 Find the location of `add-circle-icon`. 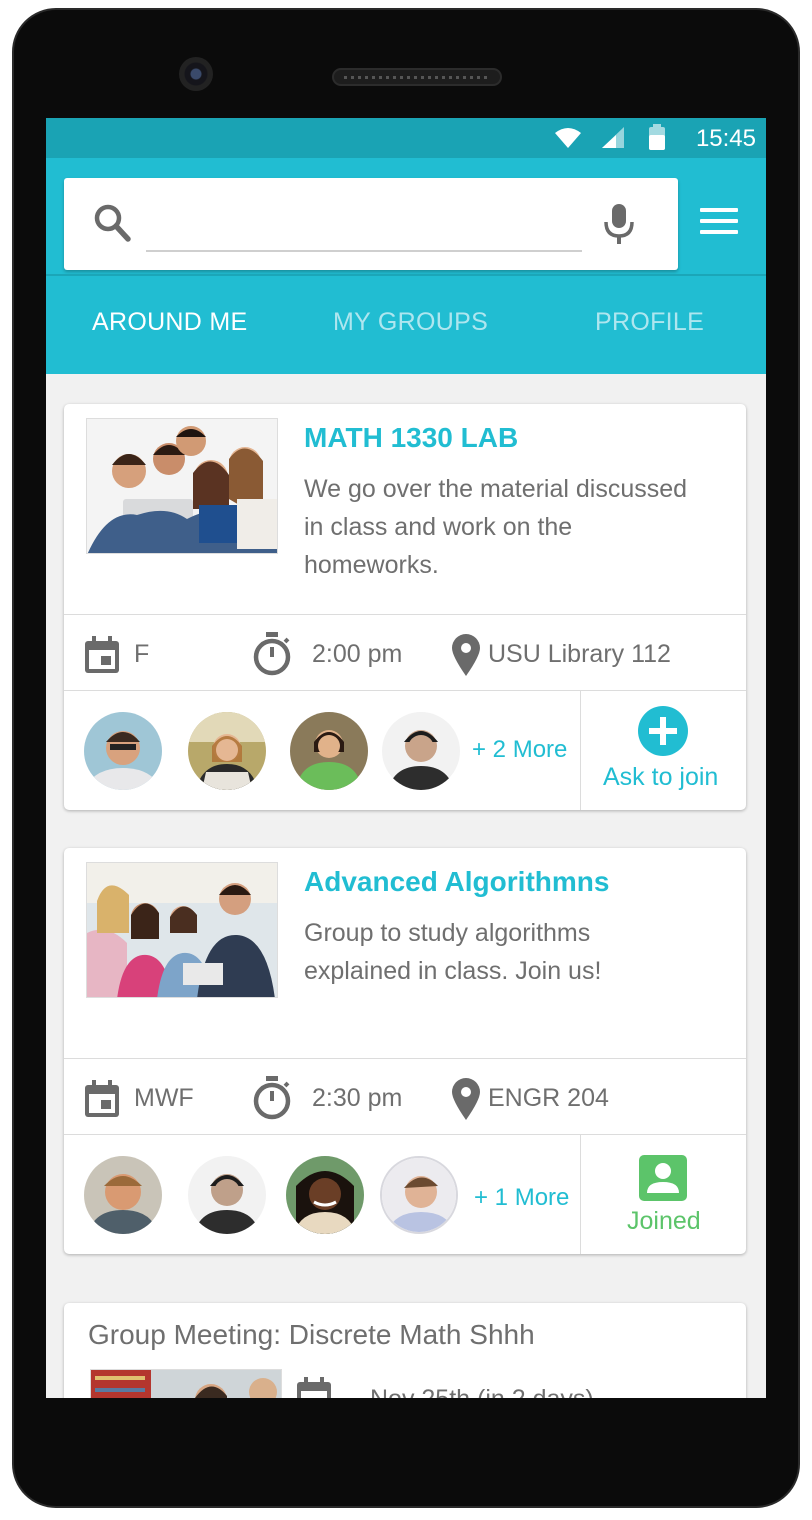

add-circle-icon is located at coordinates (663, 731).